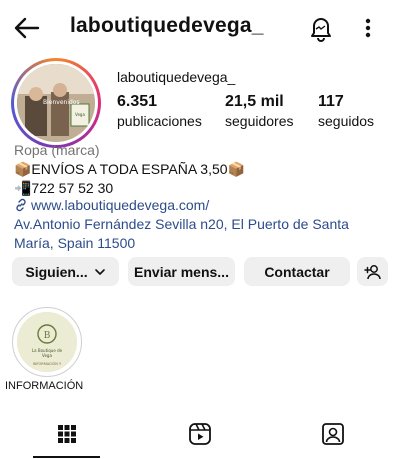  Describe the element at coordinates (44, 386) in the screenshot. I see `highlight-label: INFORMACIÓN` at that location.